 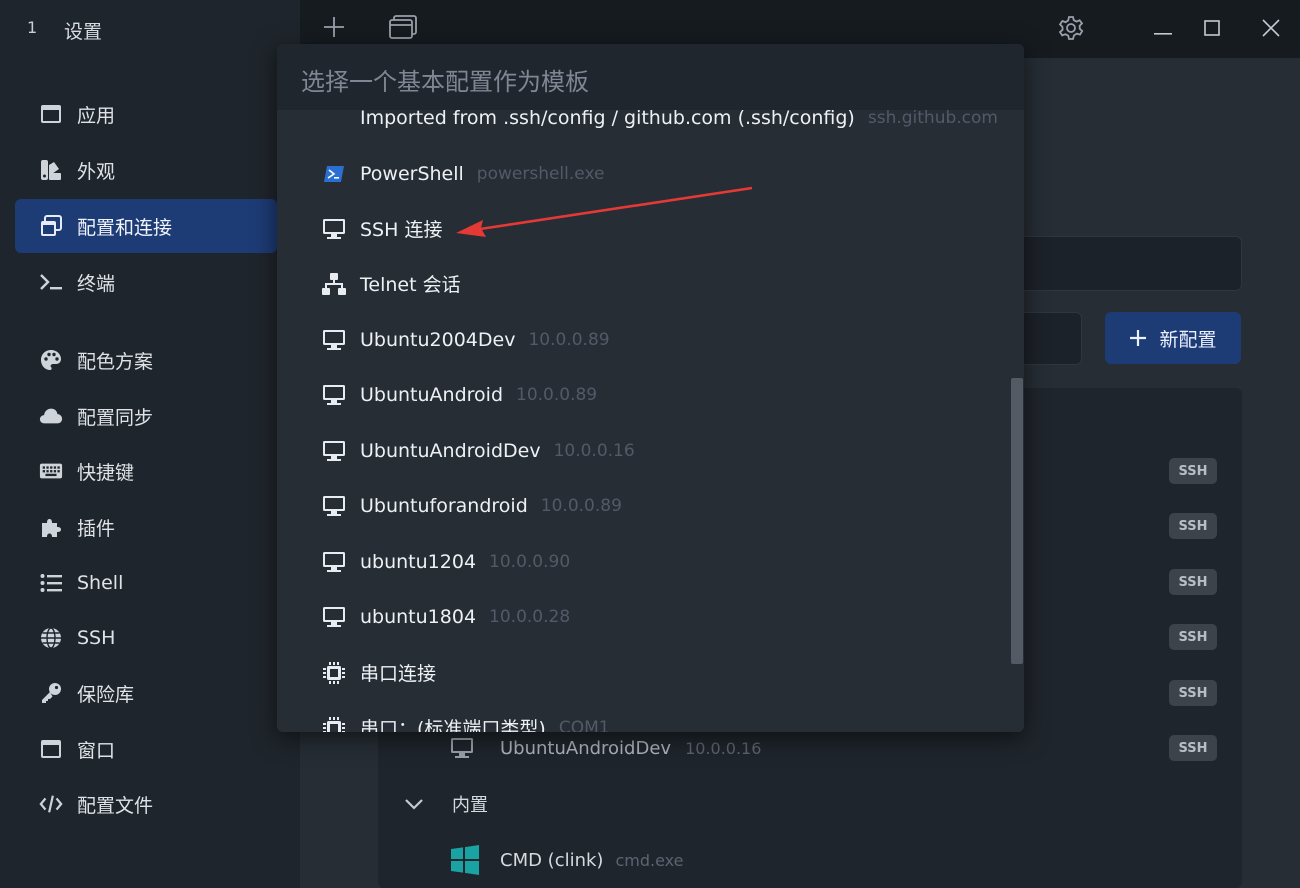 What do you see at coordinates (438, 339) in the screenshot?
I see `item-name: Ubuntu2004Dev` at bounding box center [438, 339].